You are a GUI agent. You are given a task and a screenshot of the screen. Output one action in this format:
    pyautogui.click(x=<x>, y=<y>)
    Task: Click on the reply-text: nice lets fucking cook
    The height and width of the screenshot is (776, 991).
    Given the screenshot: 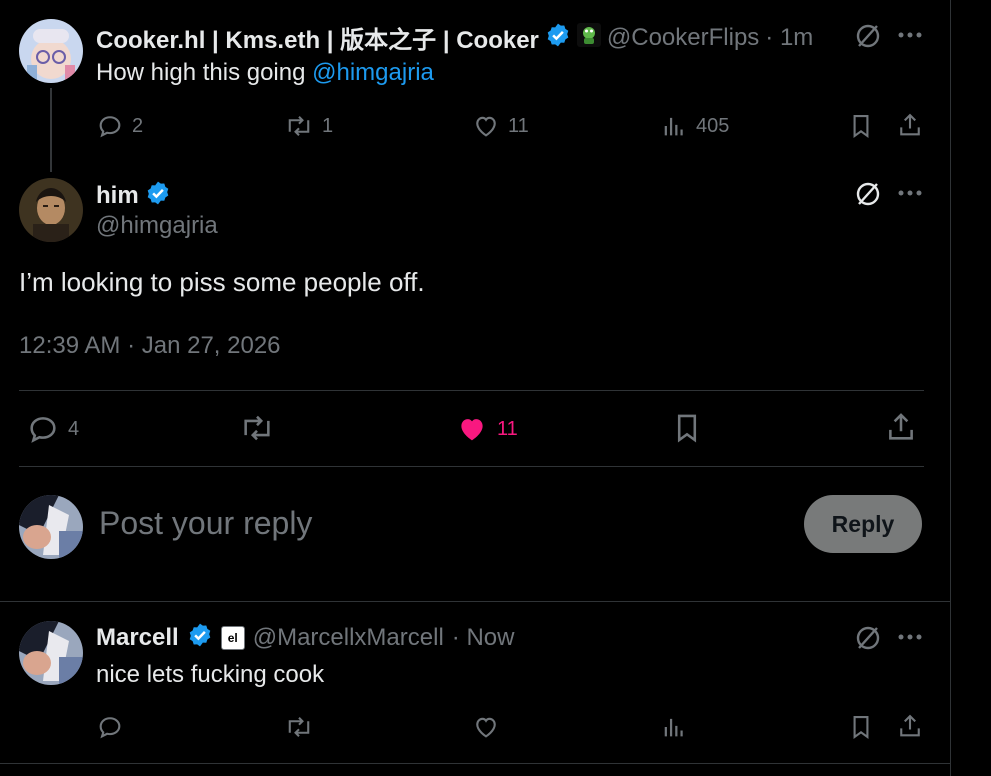 What is the action you would take?
    pyautogui.click(x=210, y=674)
    